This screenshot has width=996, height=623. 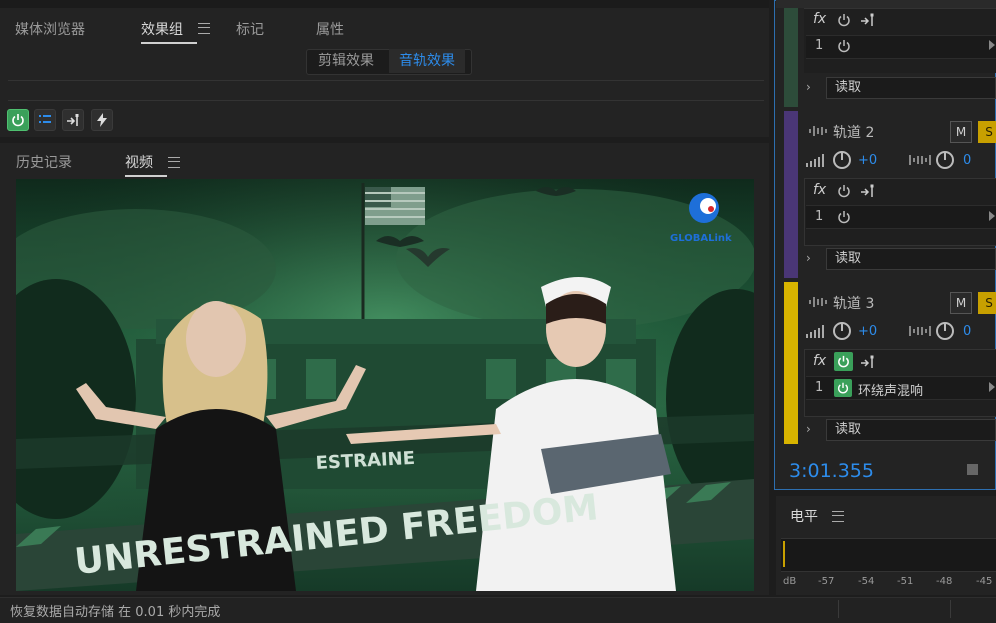 I want to click on track-2-volume-value: +0, so click(x=867, y=160).